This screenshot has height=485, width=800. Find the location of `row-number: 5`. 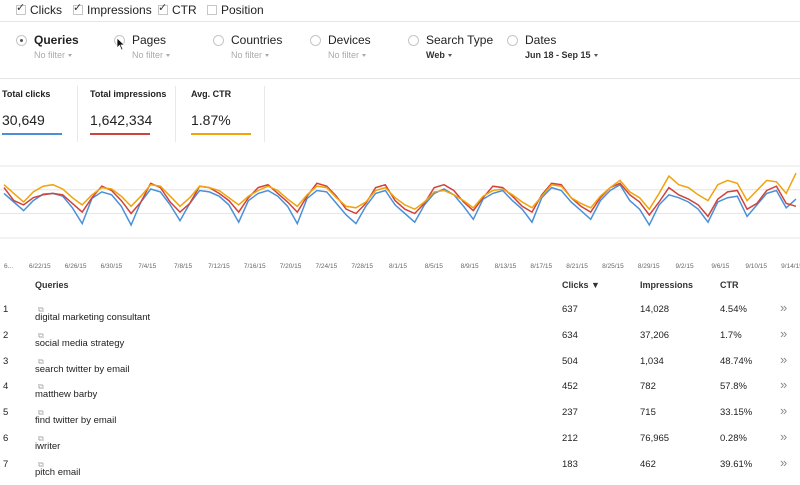

row-number: 5 is located at coordinates (6, 413).